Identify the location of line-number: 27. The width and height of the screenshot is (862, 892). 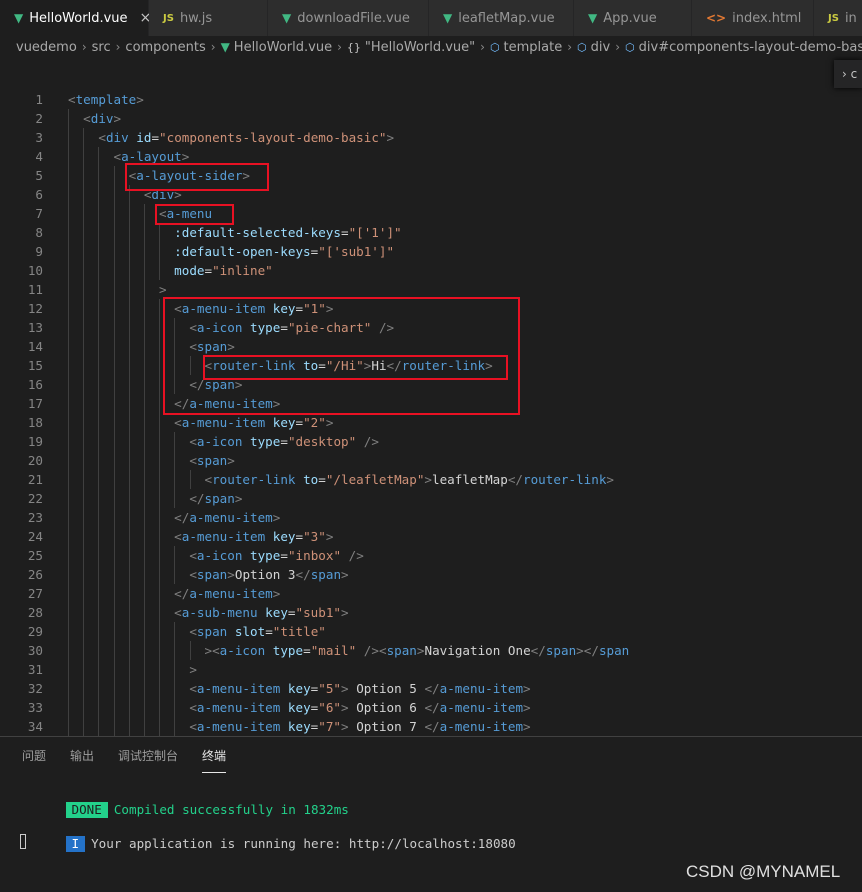
(35, 593).